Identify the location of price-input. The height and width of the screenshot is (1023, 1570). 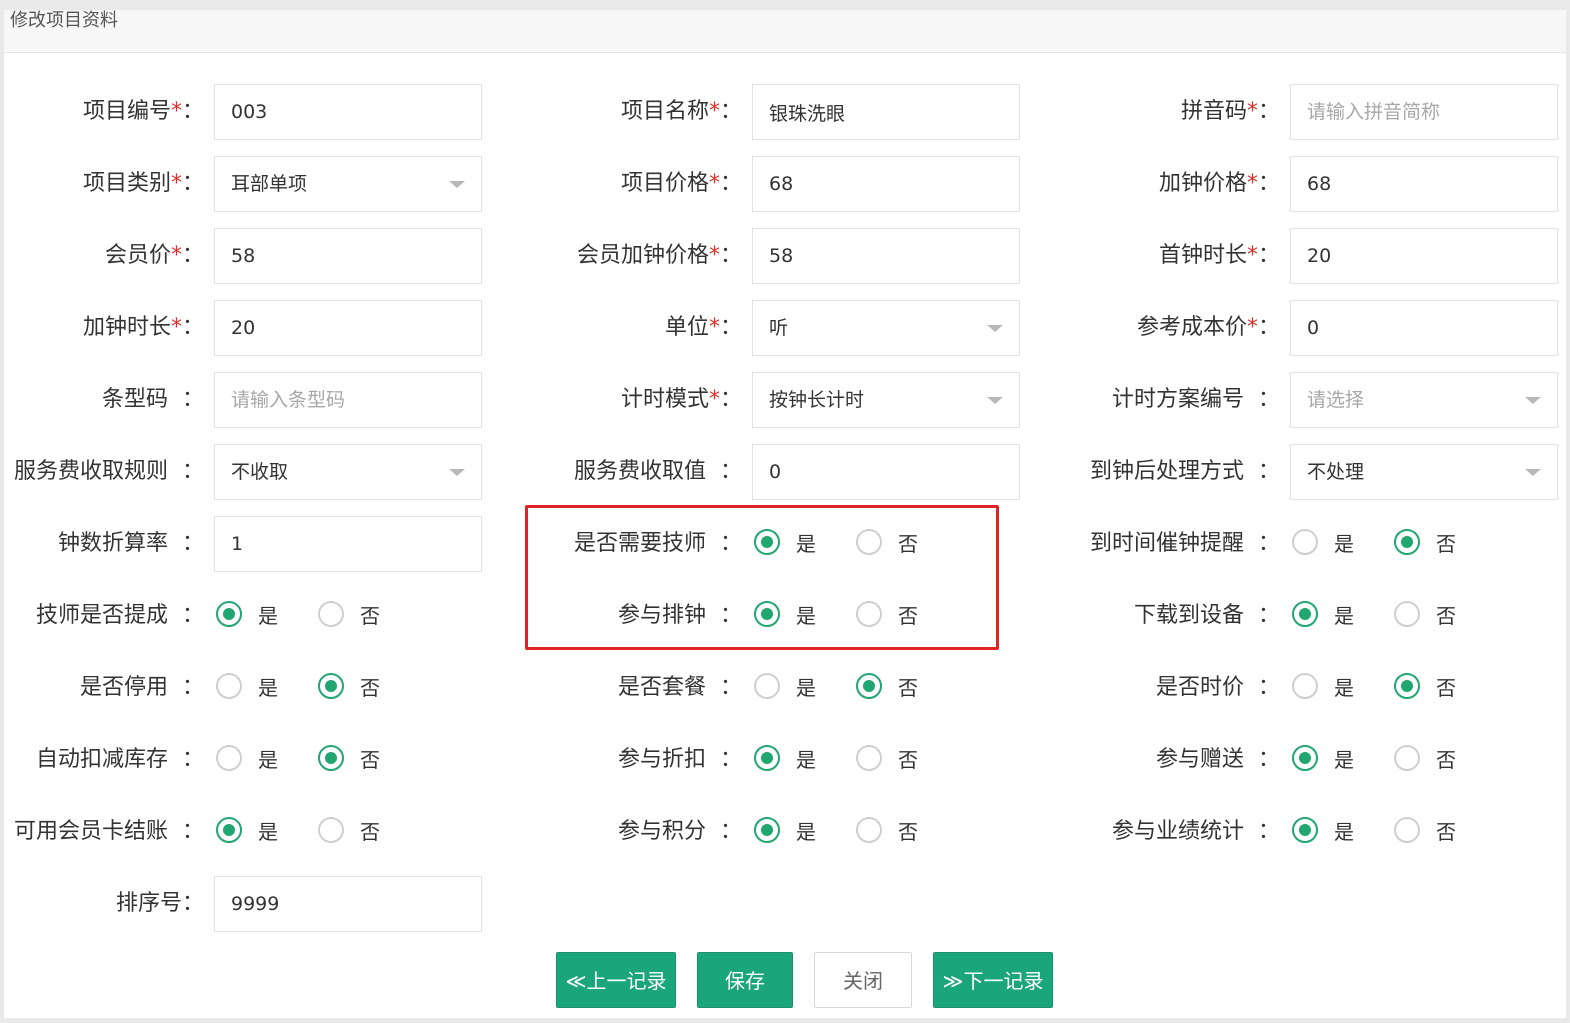
(886, 184).